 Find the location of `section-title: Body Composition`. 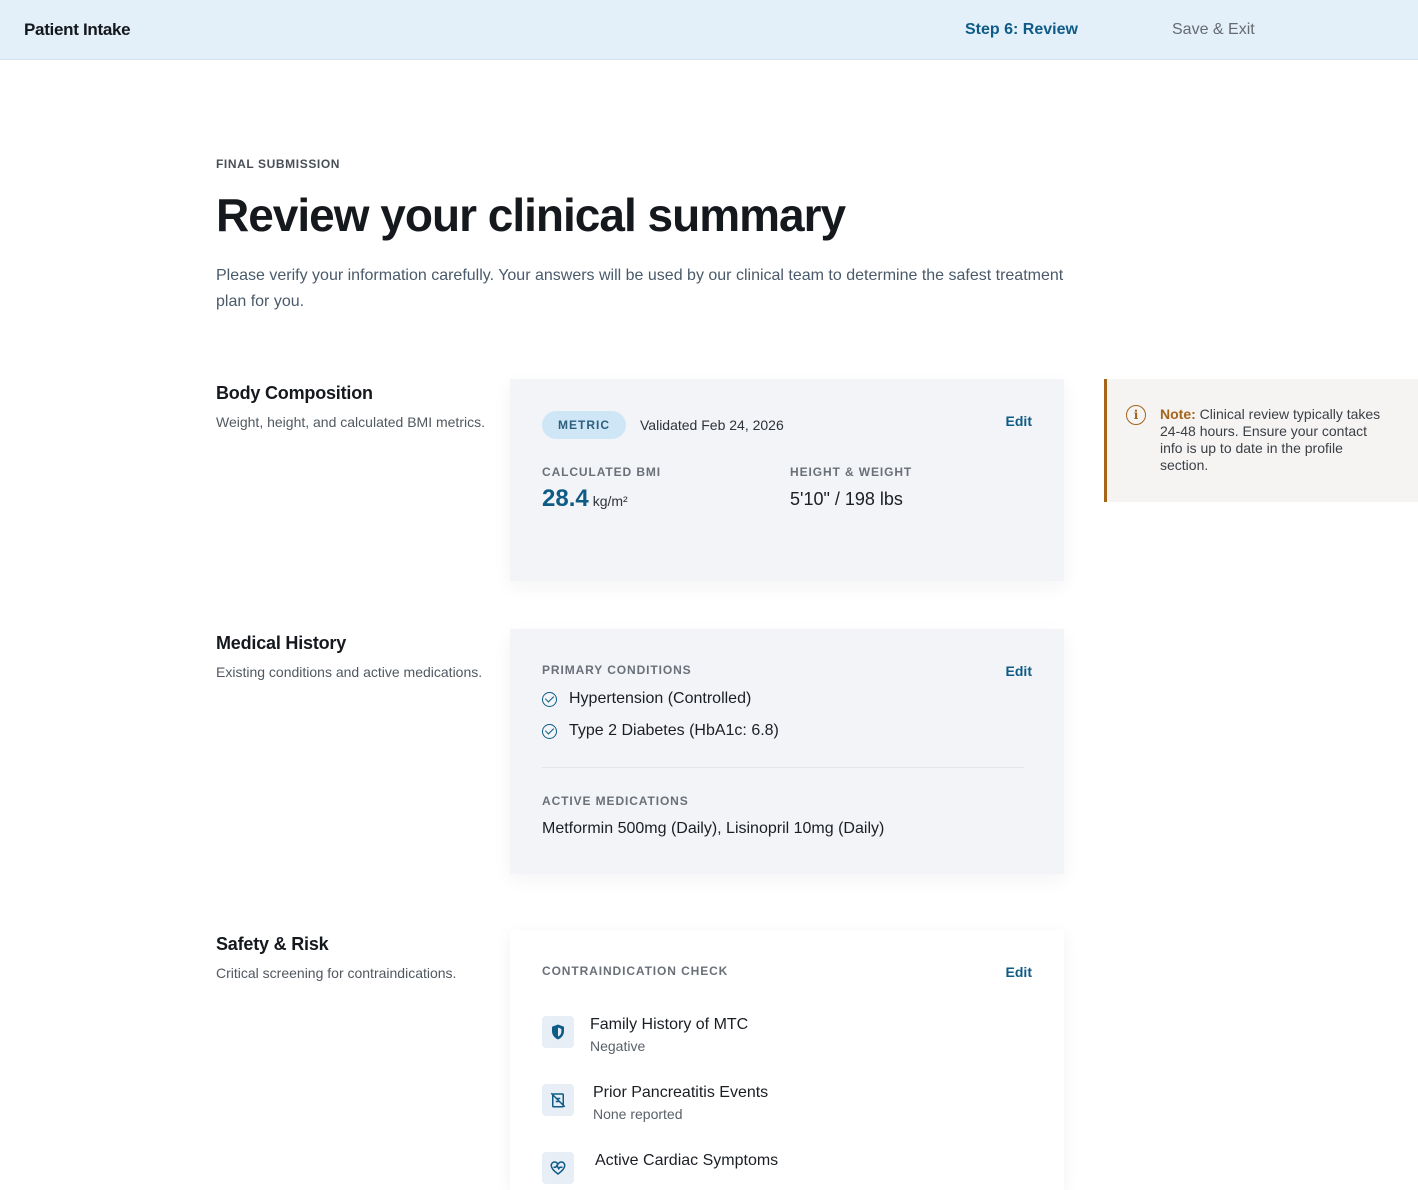

section-title: Body Composition is located at coordinates (294, 393).